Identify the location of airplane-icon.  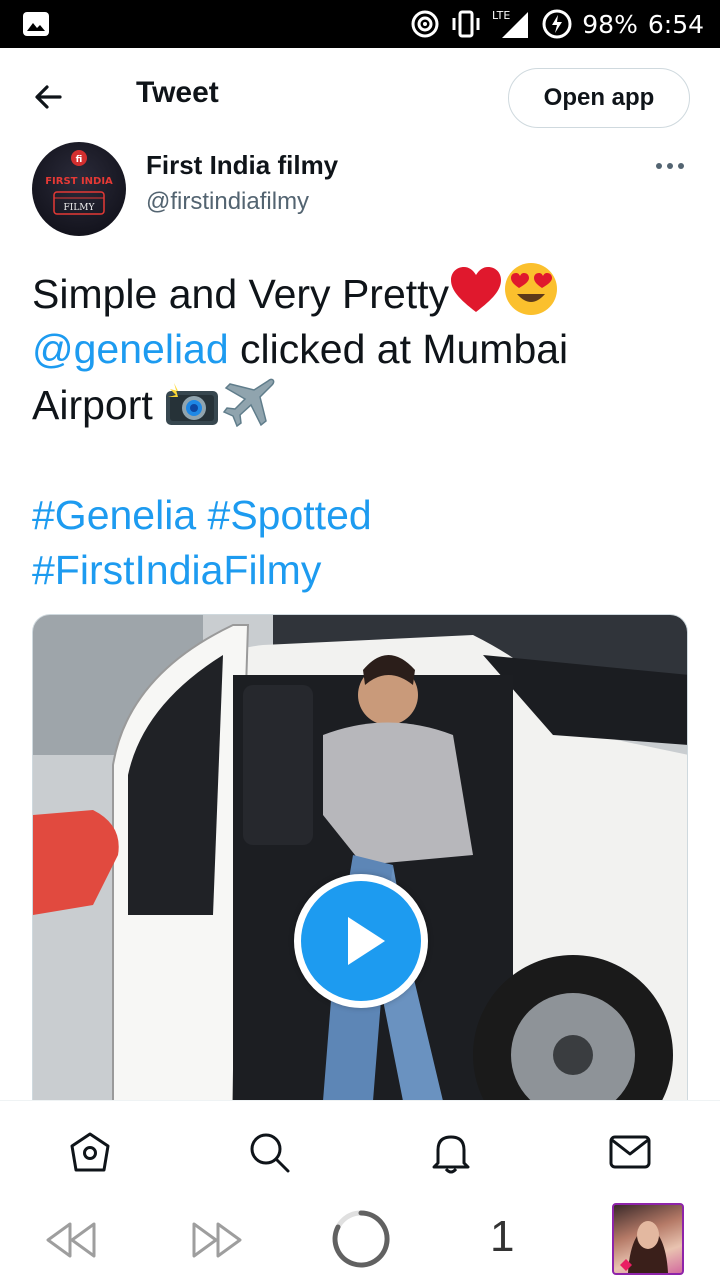
(248, 402).